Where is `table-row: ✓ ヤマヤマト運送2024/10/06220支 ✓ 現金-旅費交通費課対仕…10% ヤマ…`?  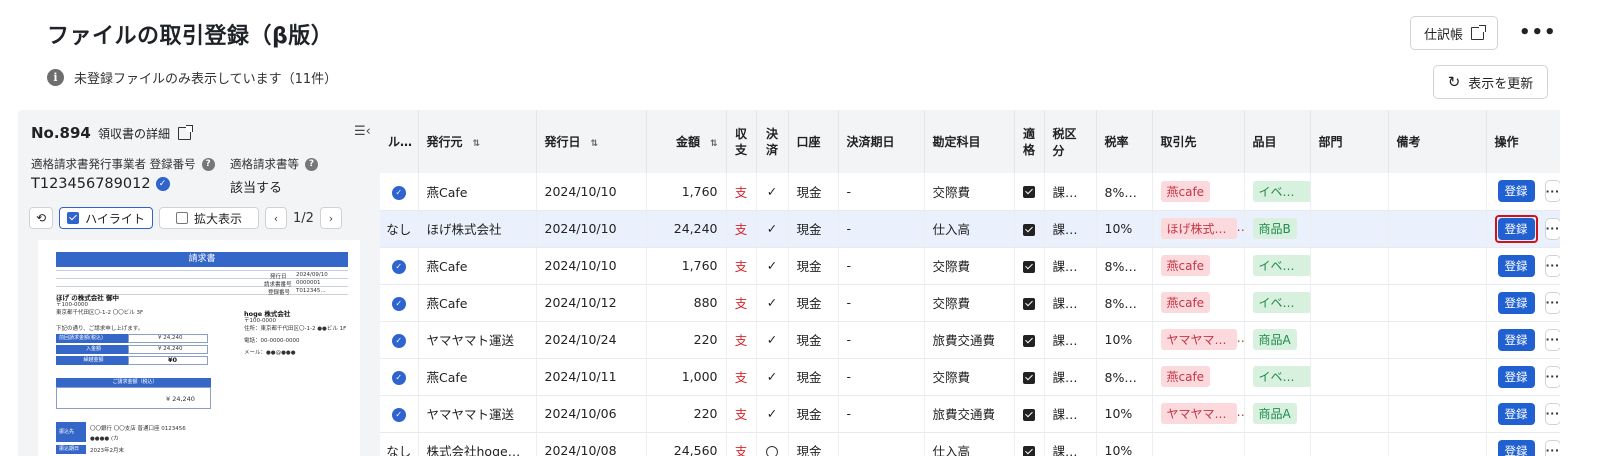
table-row: ✓ ヤマヤマト運送2024/10/06220支 ✓ 現金-旅費交通費課対仕…10% ヤマ… is located at coordinates (970, 414).